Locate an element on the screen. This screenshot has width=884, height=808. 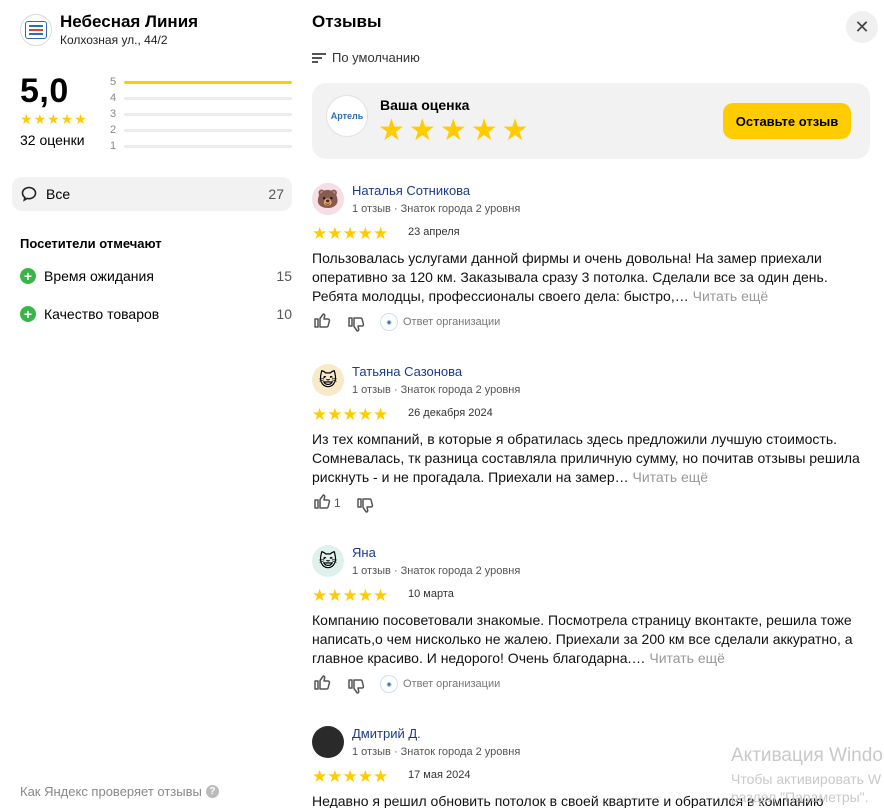
comment-icon is located at coordinates (29, 194).